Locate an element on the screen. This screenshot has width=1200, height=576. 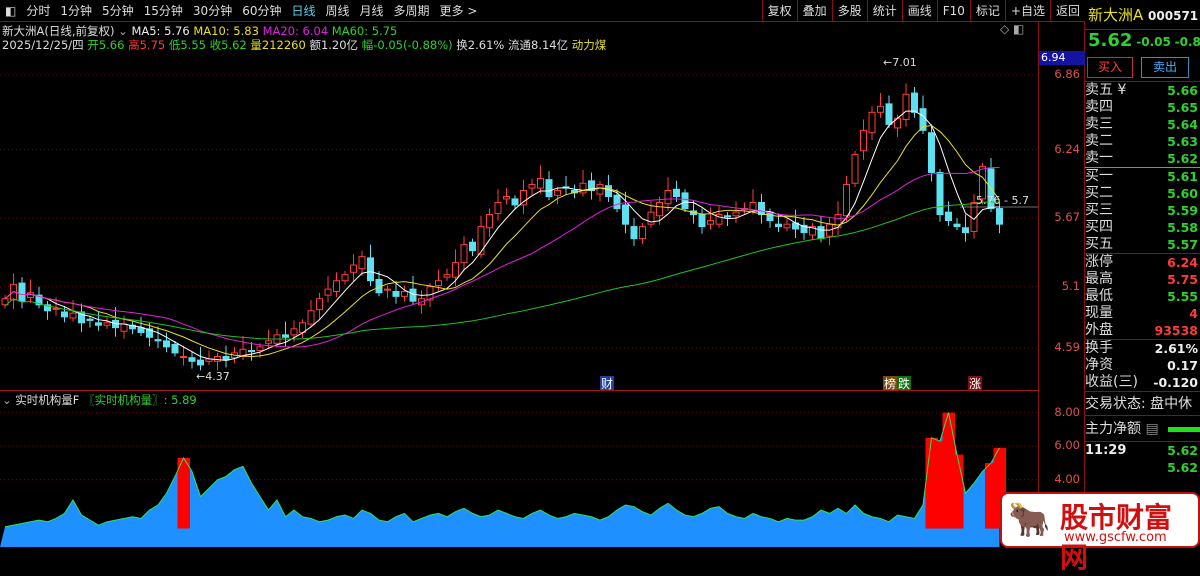
event-marker-label: 财 is located at coordinates (607, 384).